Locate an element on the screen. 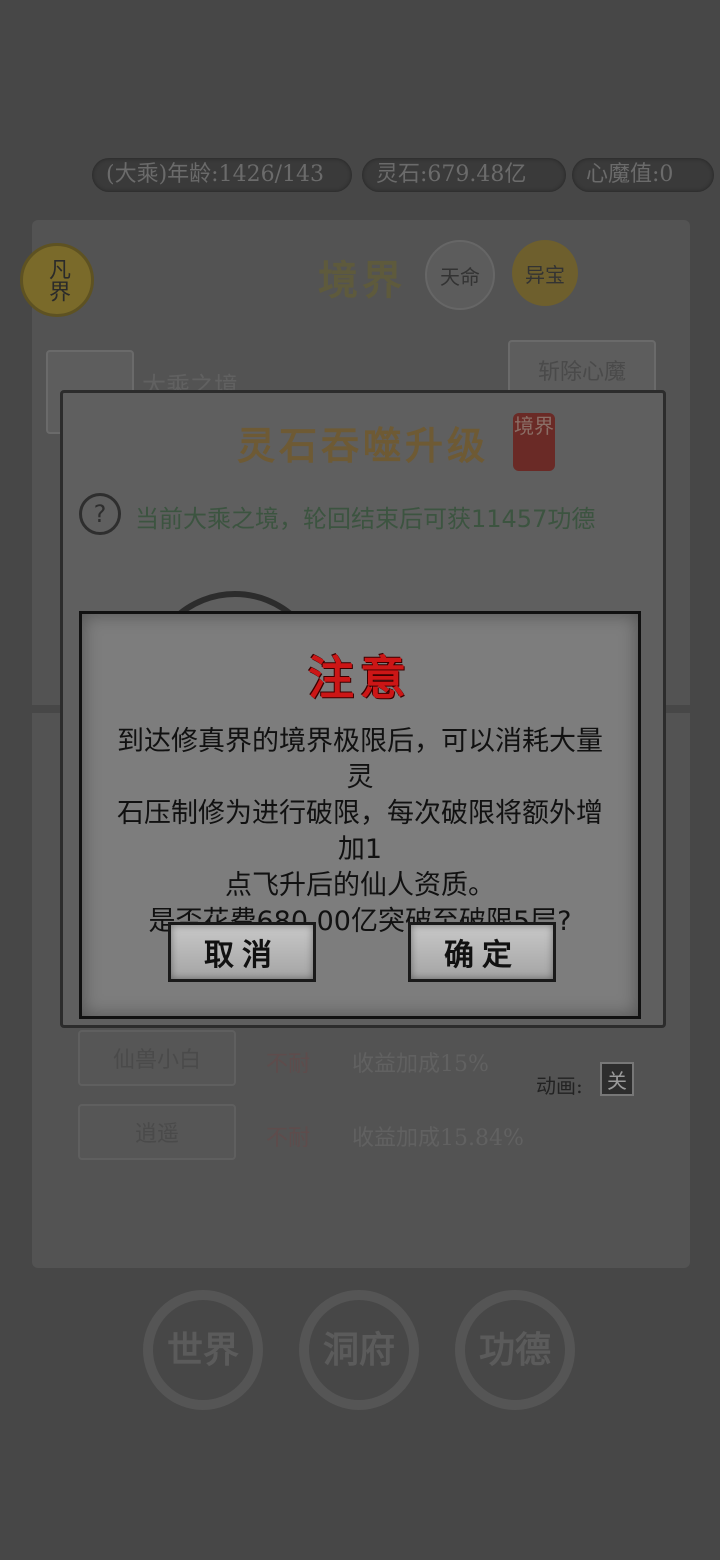  xiaoyao-bonus: 收益加成15.84% is located at coordinates (438, 1138).